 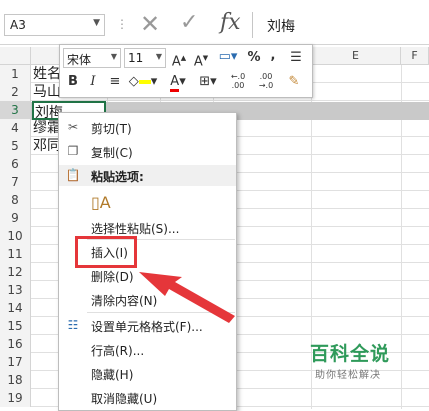 I want to click on watermark-logo: 百科全说 助你轻松解决, so click(x=365, y=360).